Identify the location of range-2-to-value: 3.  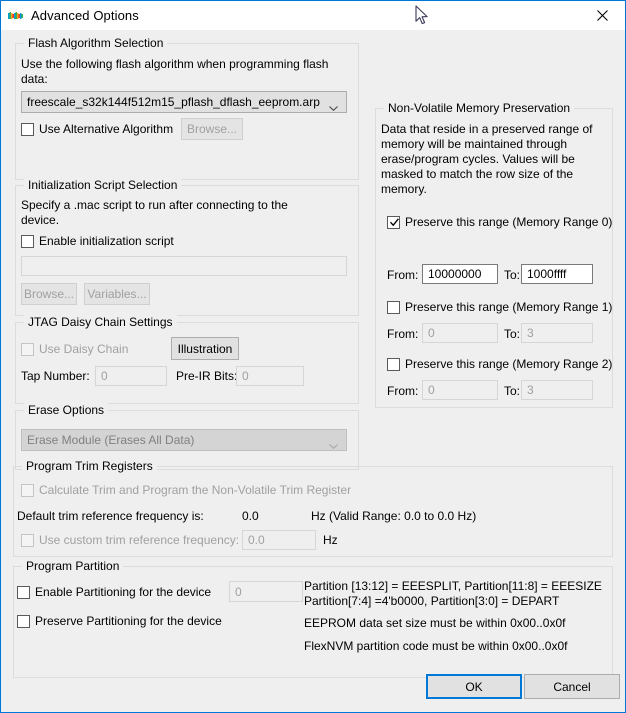
(530, 390).